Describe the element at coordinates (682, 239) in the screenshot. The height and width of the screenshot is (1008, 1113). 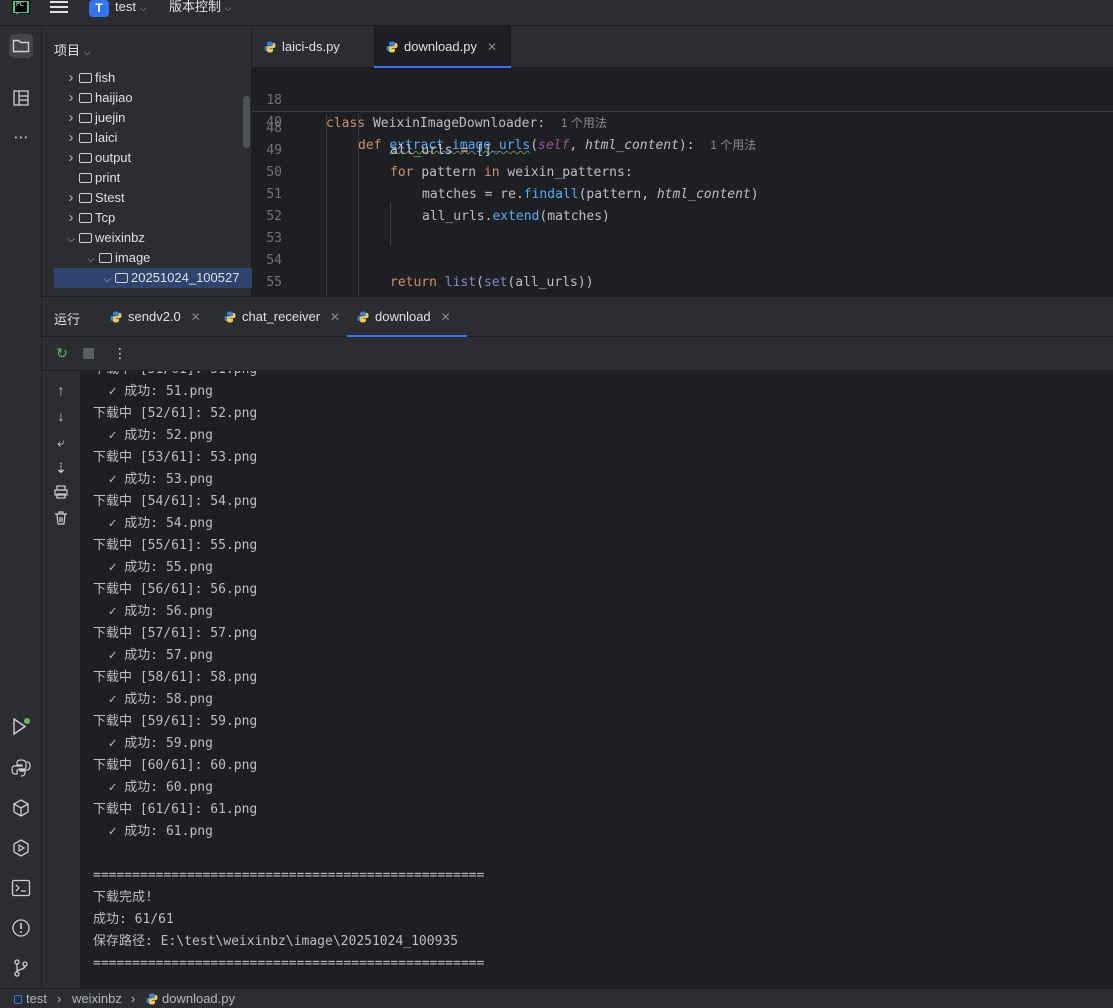
I see `code-line: 53` at that location.